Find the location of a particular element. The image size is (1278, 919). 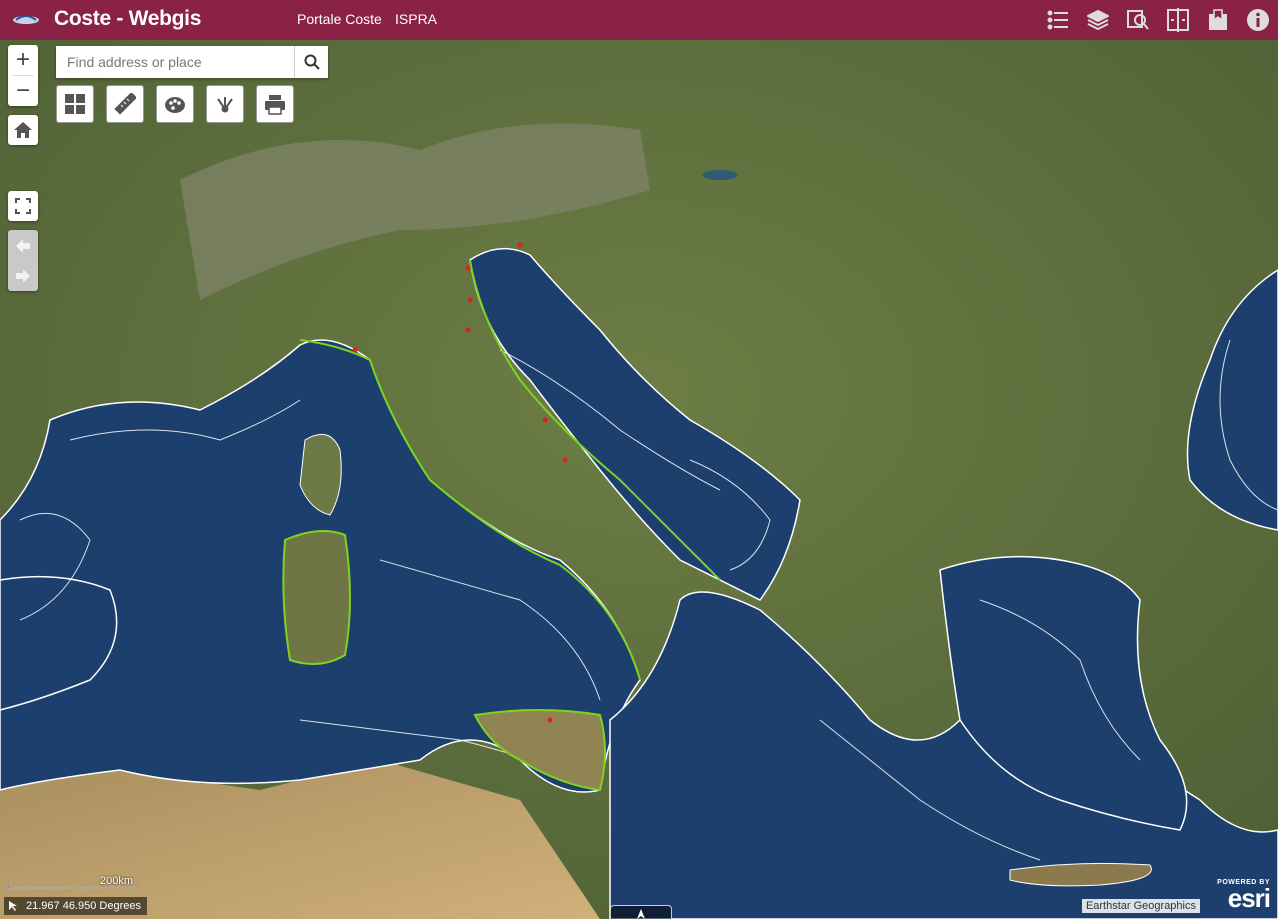

legend-button is located at coordinates (1058, 20).